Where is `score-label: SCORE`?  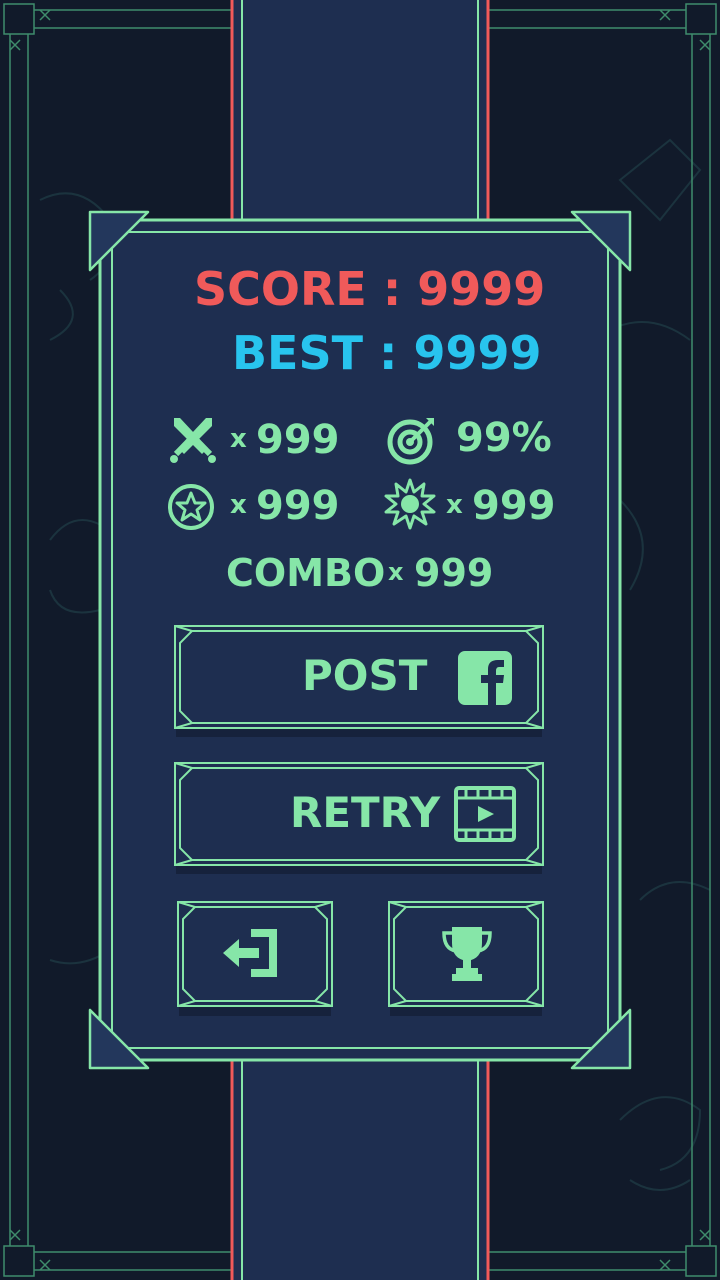 score-label: SCORE is located at coordinates (280, 289).